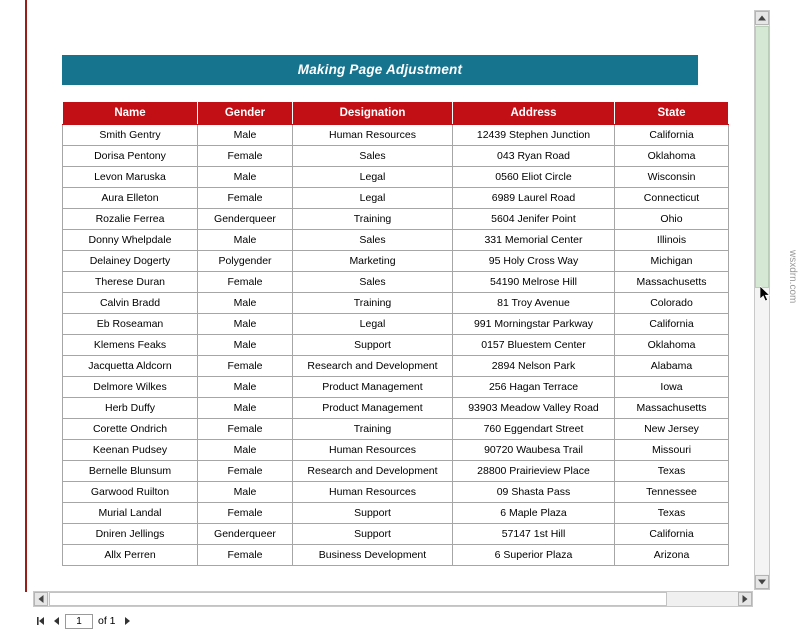  I want to click on horizontal-scroll-thumb, so click(358, 599).